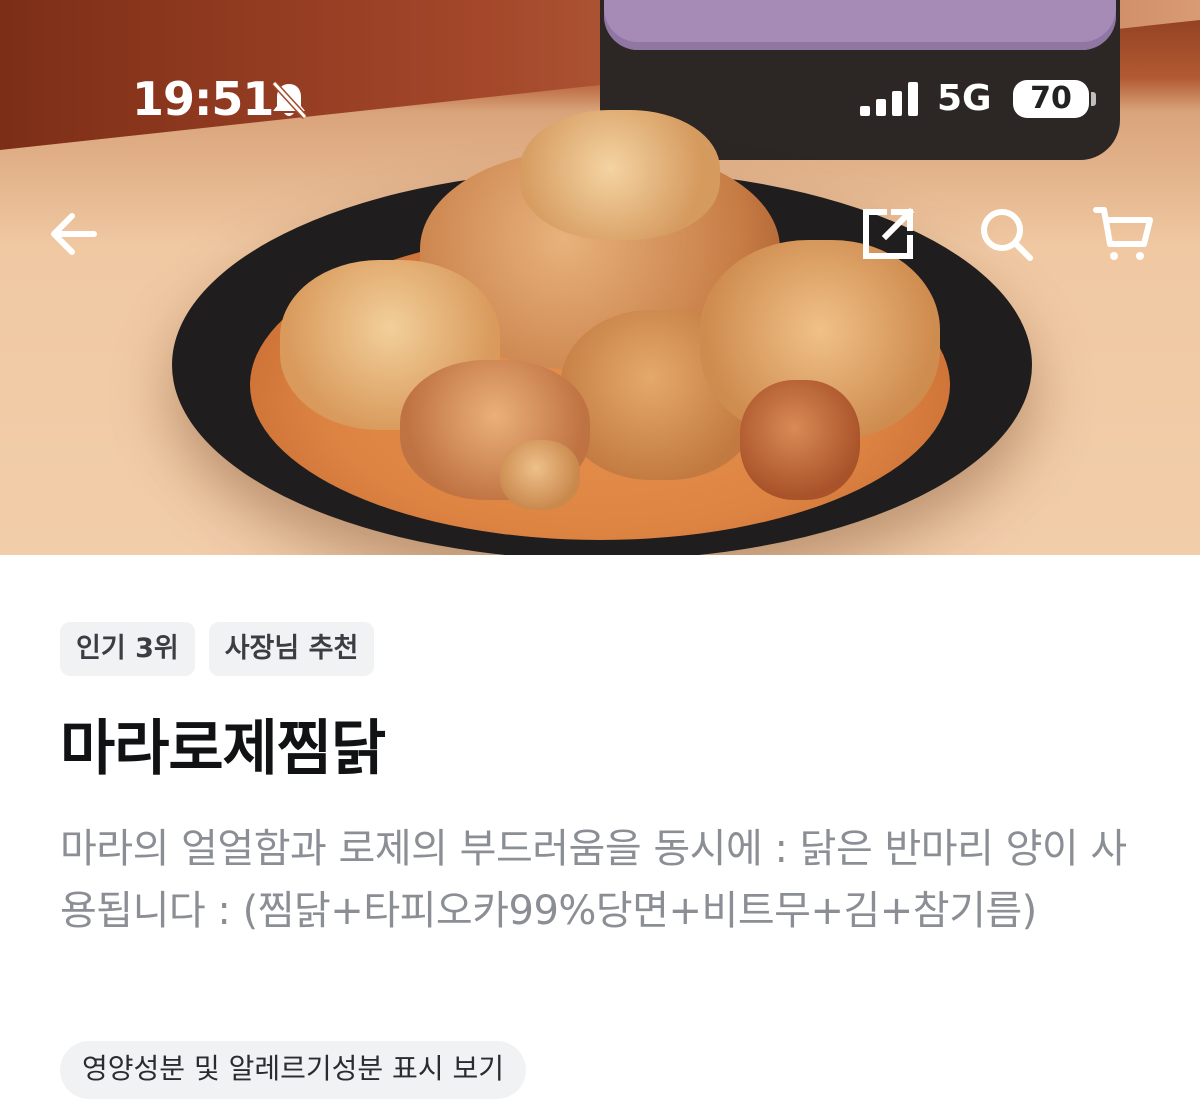  What do you see at coordinates (291, 649) in the screenshot?
I see `owner-recommend-badge: 사장님 추천` at bounding box center [291, 649].